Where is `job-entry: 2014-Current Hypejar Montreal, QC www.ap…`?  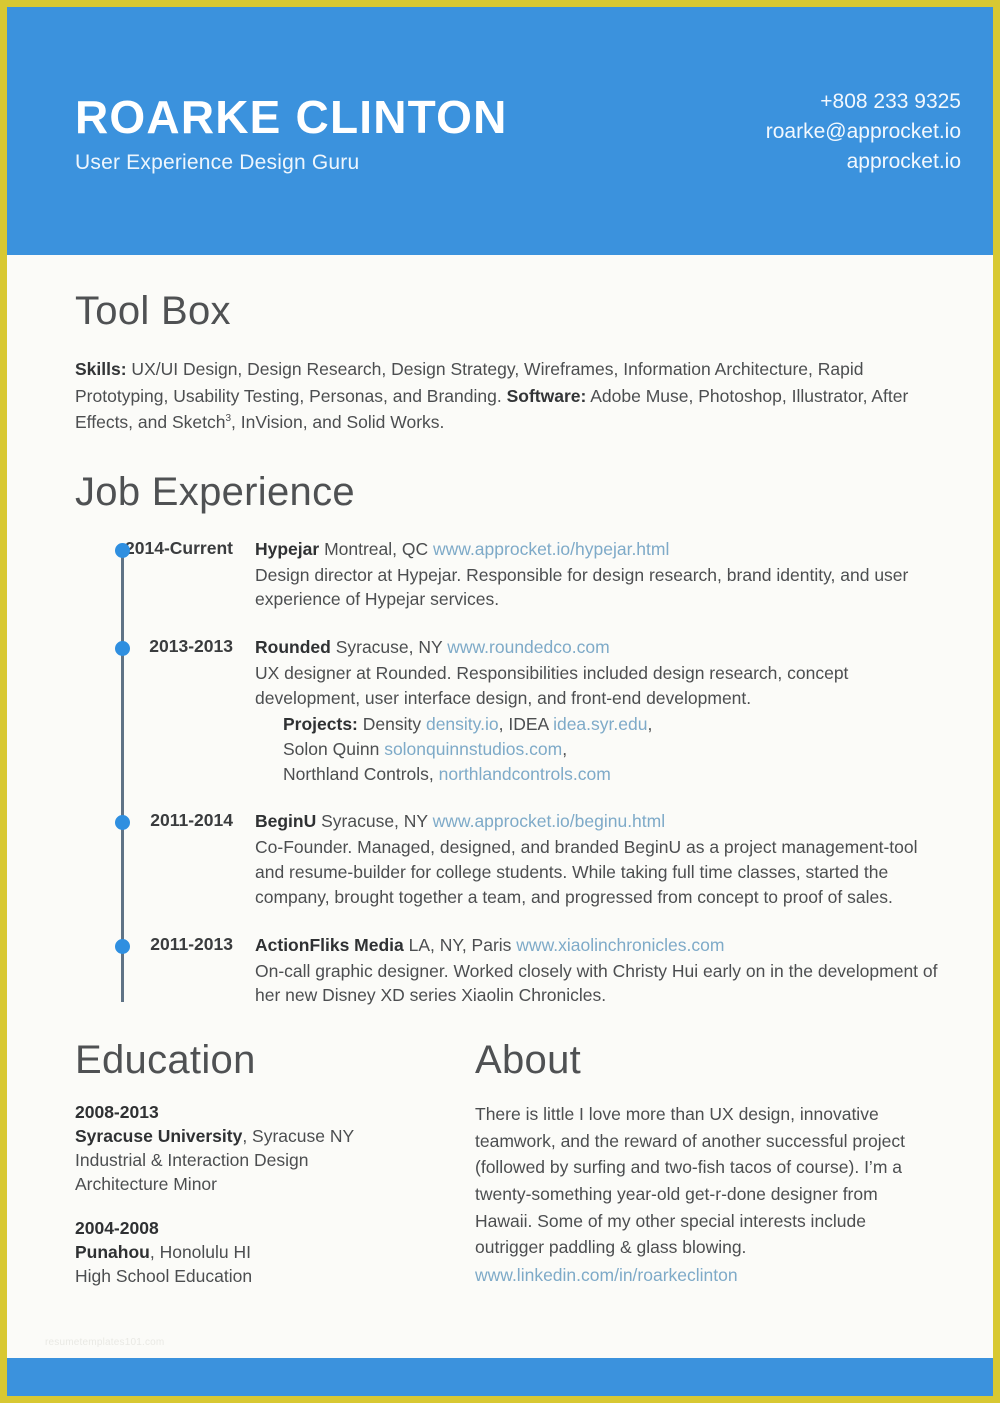 job-entry: 2014-Current Hypejar Montreal, QC www.ap… is located at coordinates (508, 575).